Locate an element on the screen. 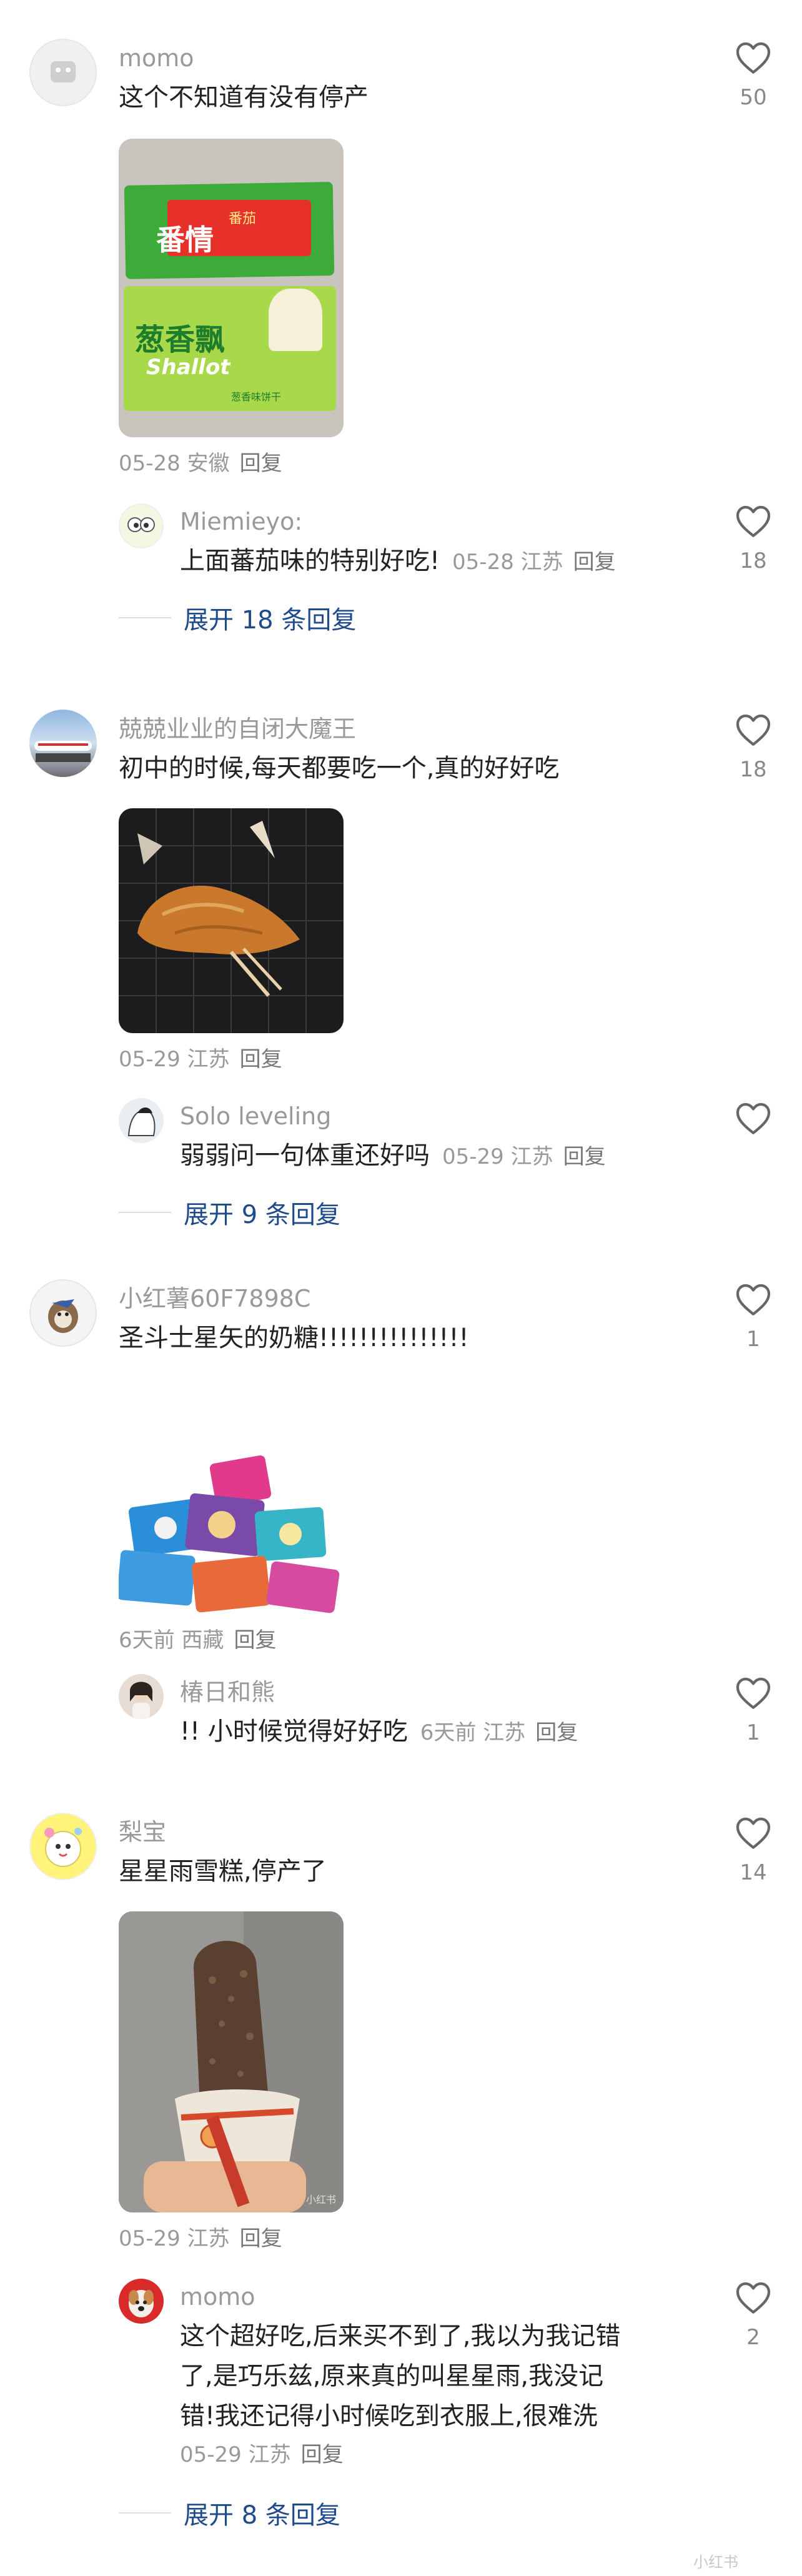 This screenshot has width=802, height=2576. package-label: Shallot is located at coordinates (188, 367).